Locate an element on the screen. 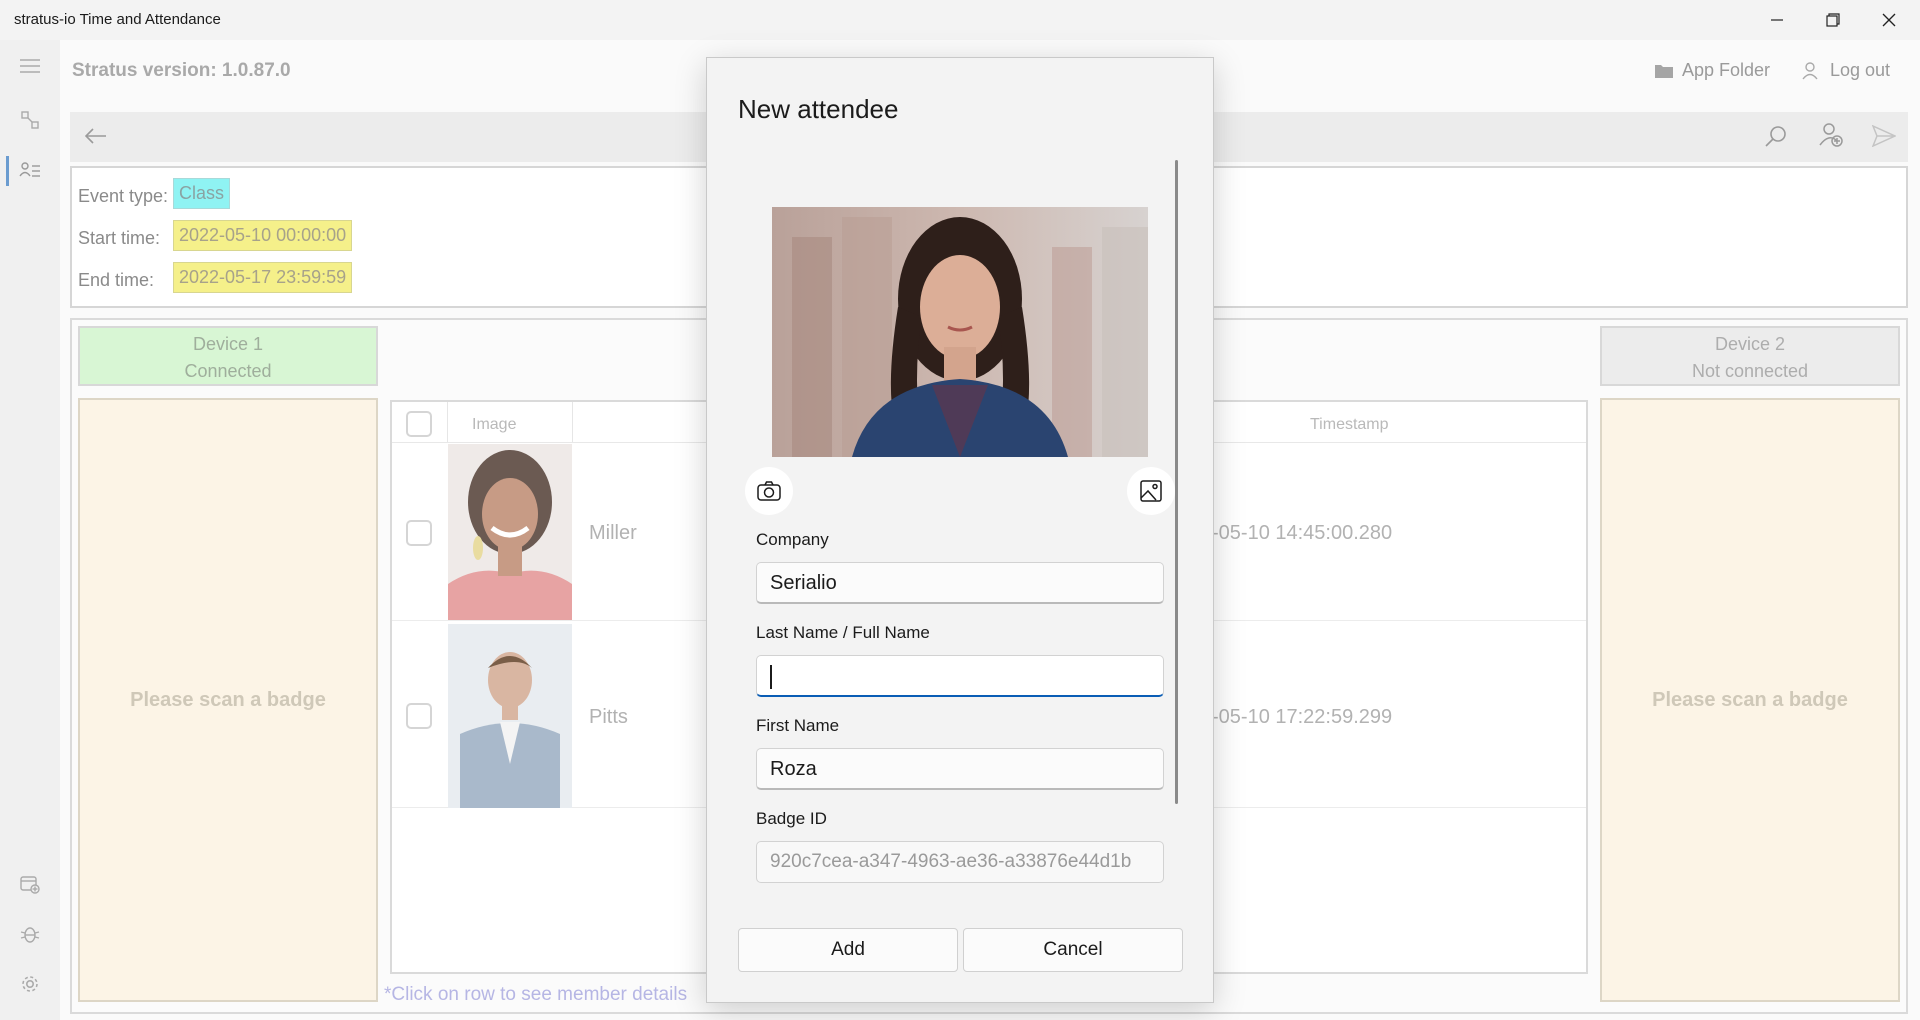  send-icon is located at coordinates (1884, 136).